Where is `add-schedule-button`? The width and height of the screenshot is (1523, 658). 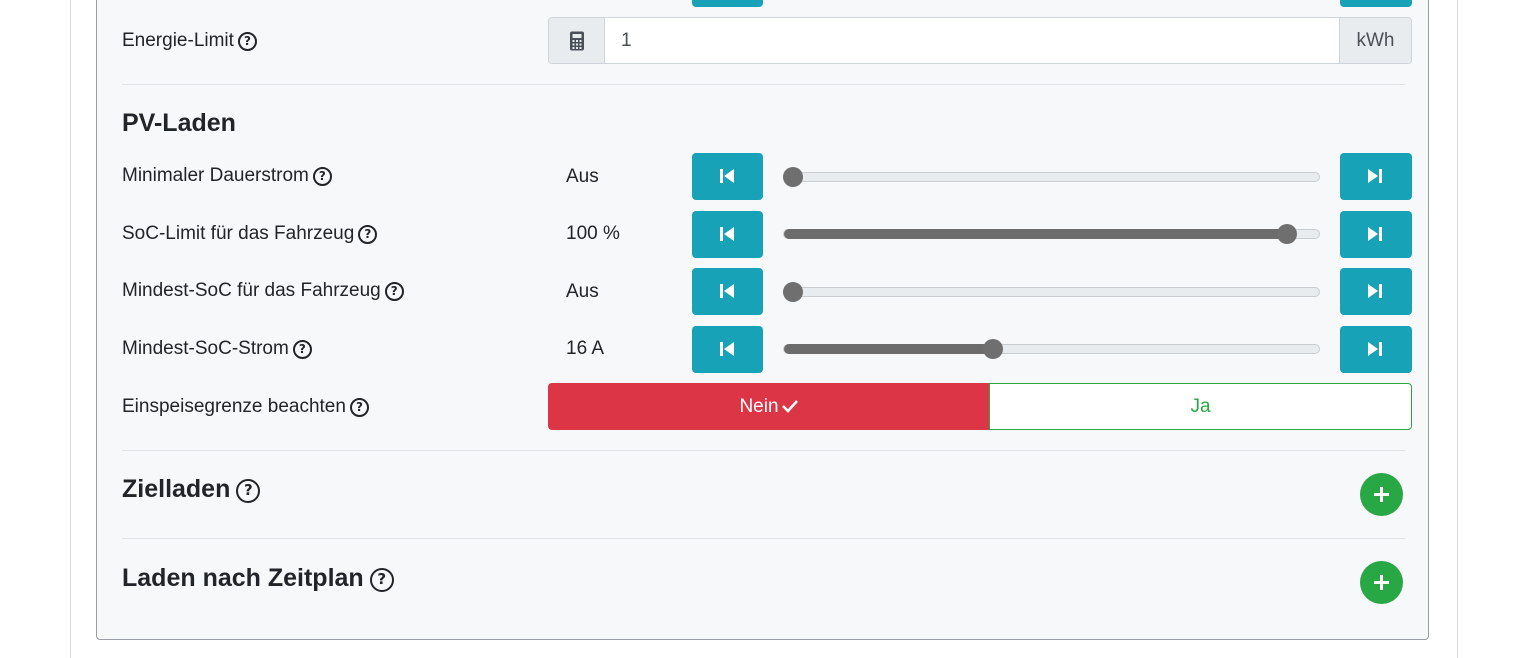
add-schedule-button is located at coordinates (1381, 582).